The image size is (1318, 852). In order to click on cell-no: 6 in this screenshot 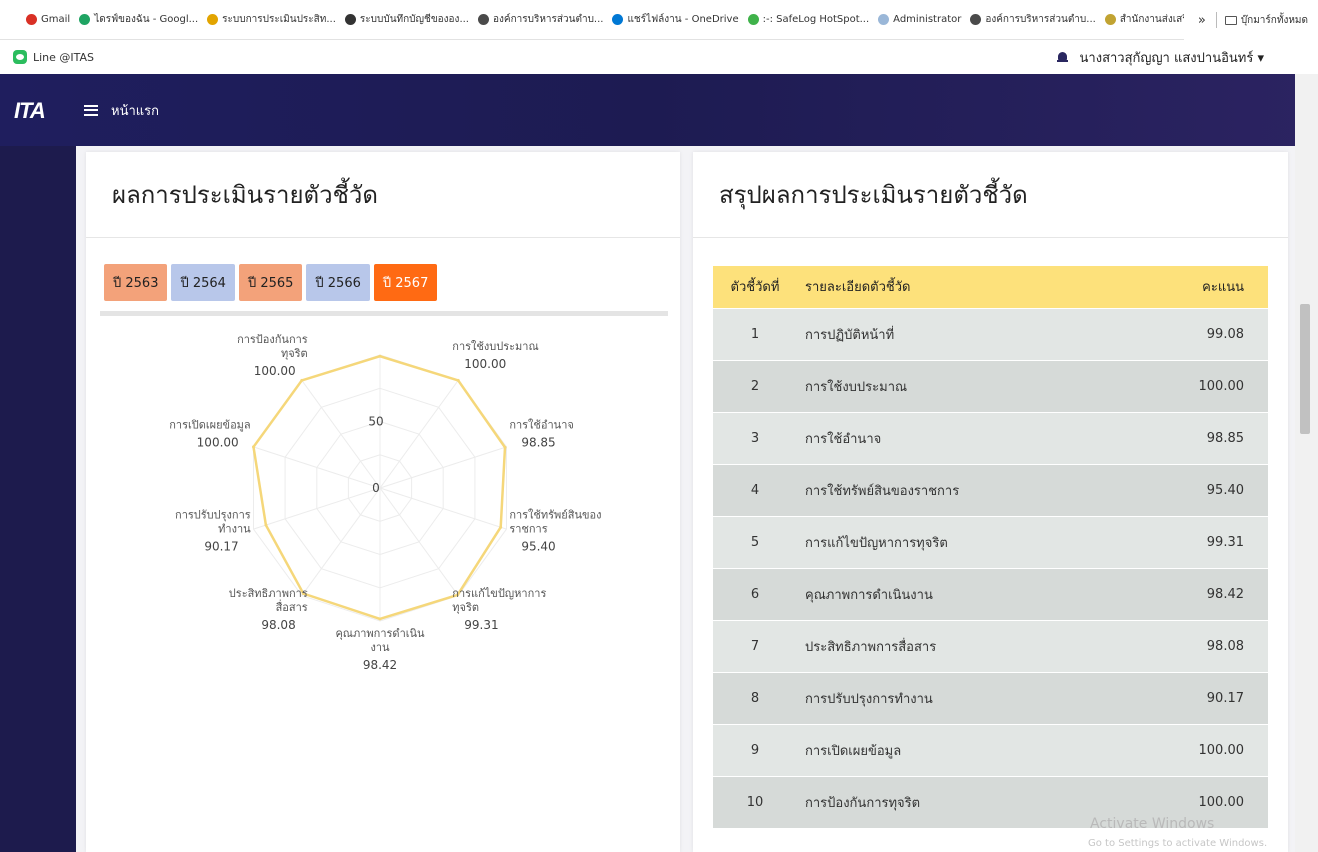, I will do `click(755, 593)`.